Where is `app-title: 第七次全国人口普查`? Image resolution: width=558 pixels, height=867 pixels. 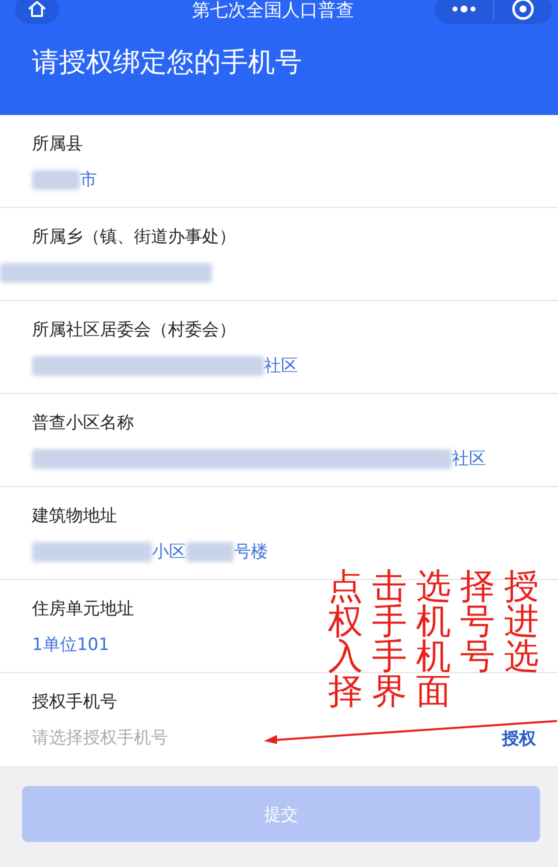
app-title: 第七次全国人口普查 is located at coordinates (273, 11).